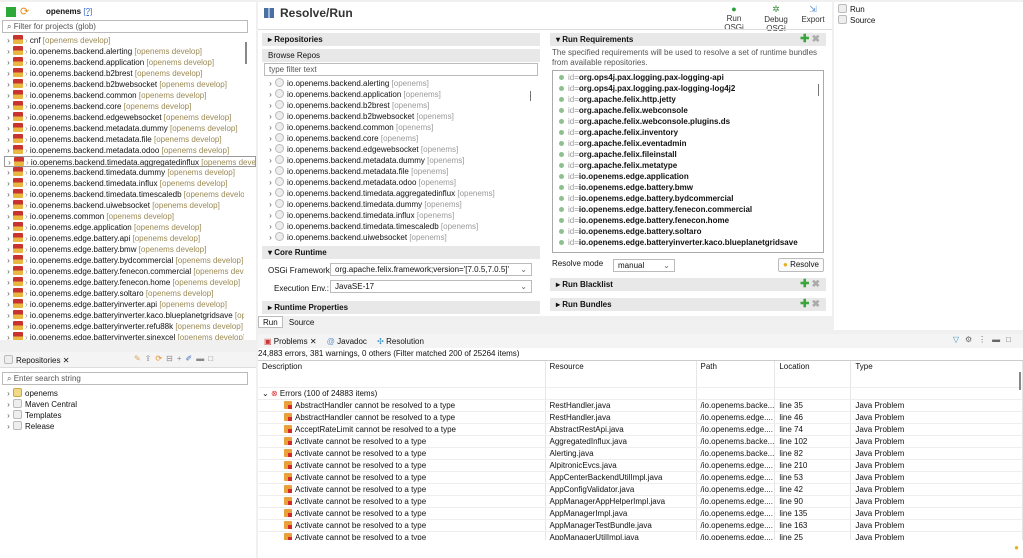  Describe the element at coordinates (290, 342) in the screenshot. I see `tab-problems: ▣ Problems ✕` at that location.